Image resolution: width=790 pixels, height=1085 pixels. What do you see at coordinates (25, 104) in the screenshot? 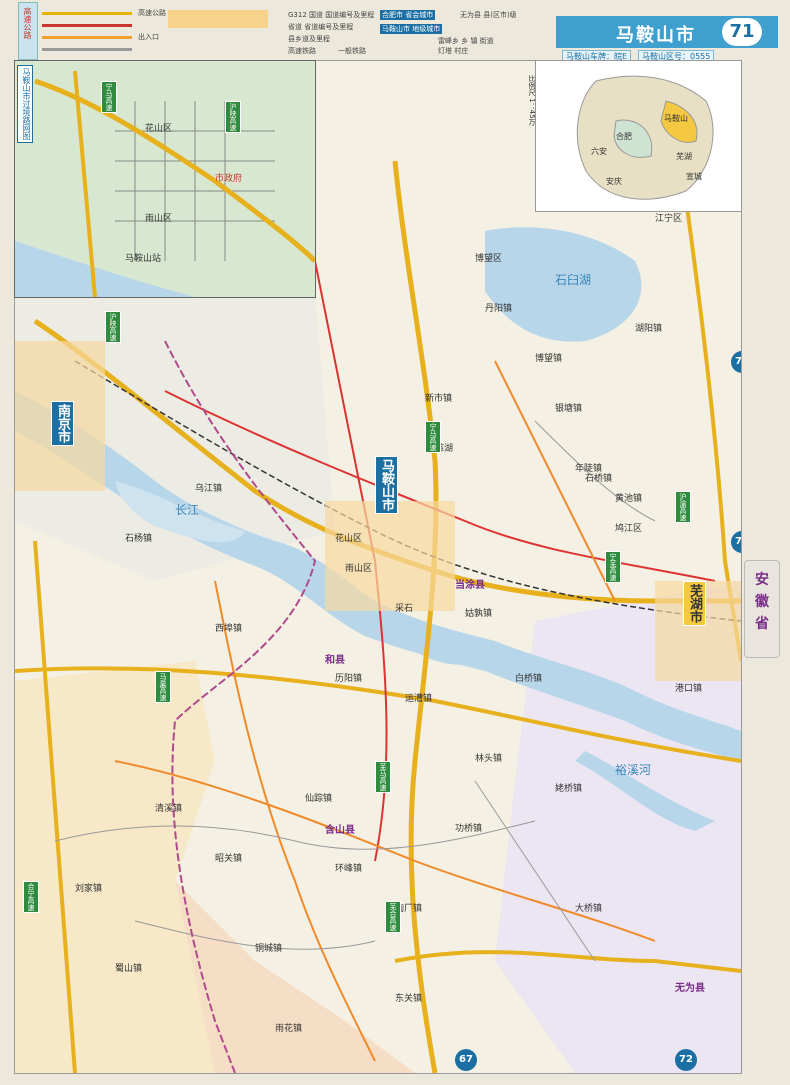
I see `inset-city-title: 马鞍山市过境路网图` at bounding box center [25, 104].